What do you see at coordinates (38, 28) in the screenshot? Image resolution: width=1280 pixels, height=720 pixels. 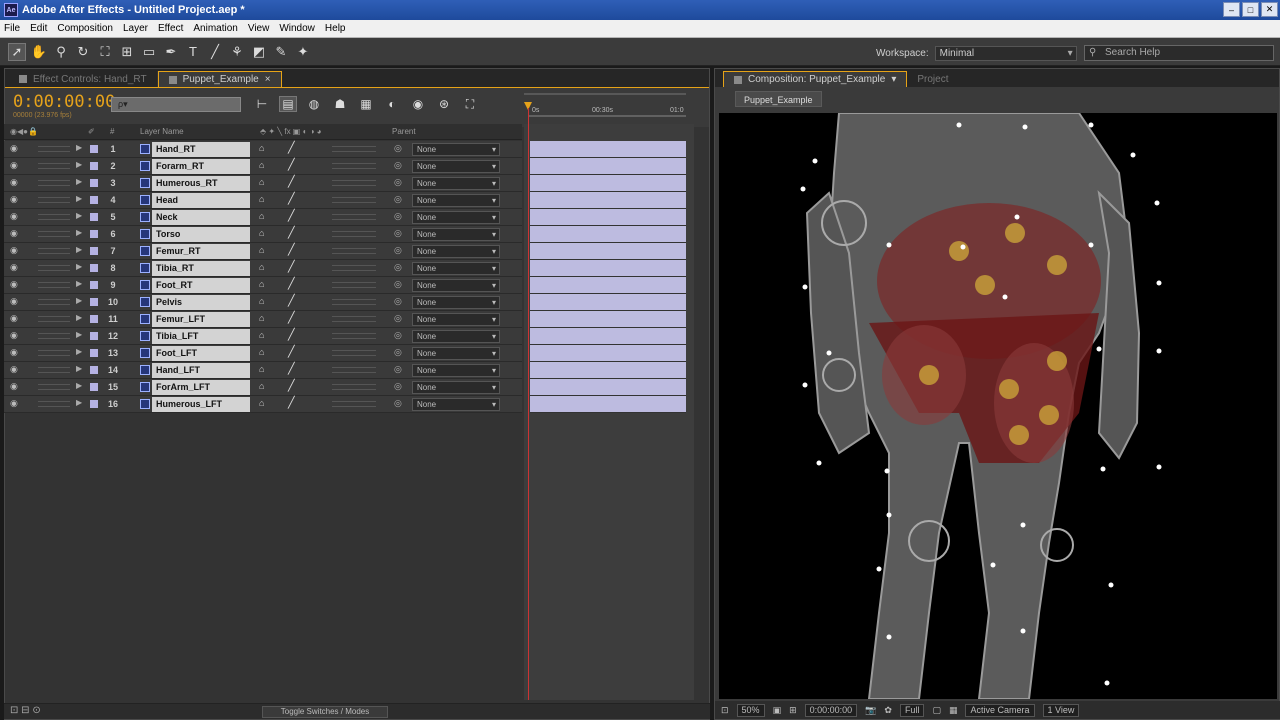 I see `menu-edit: Edit` at bounding box center [38, 28].